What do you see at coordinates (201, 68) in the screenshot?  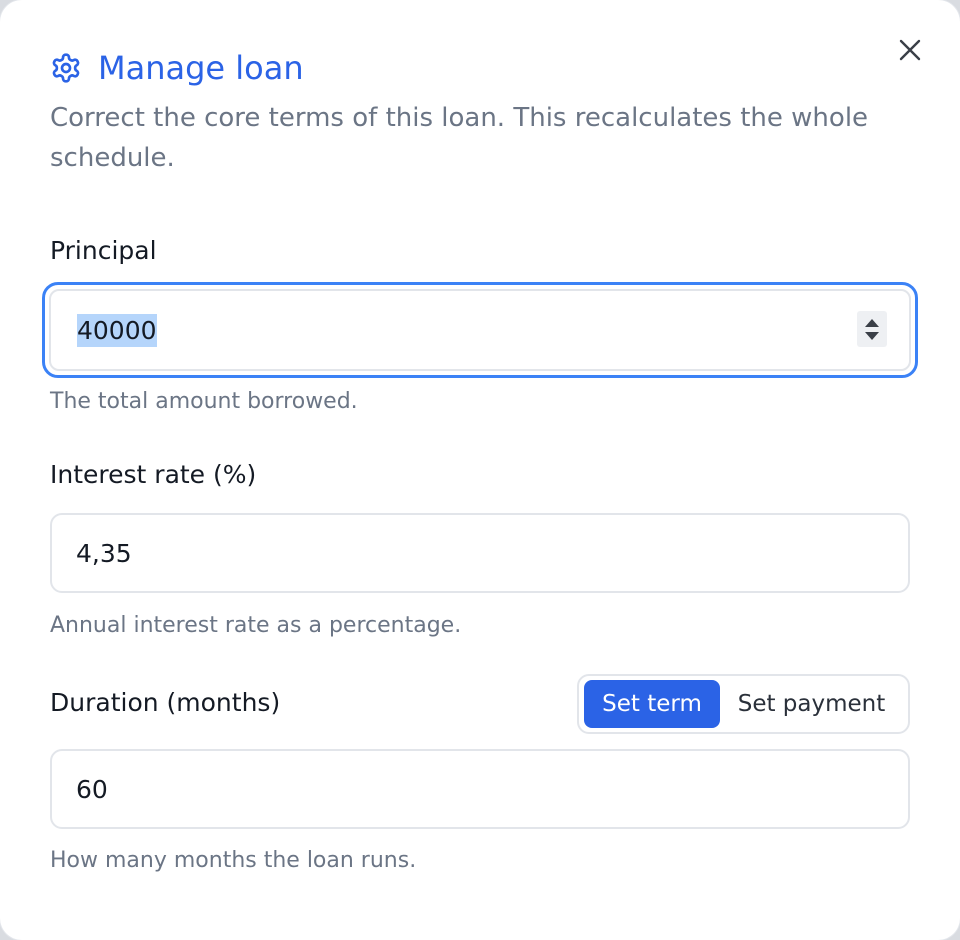 I see `dialog-title: Manage loan` at bounding box center [201, 68].